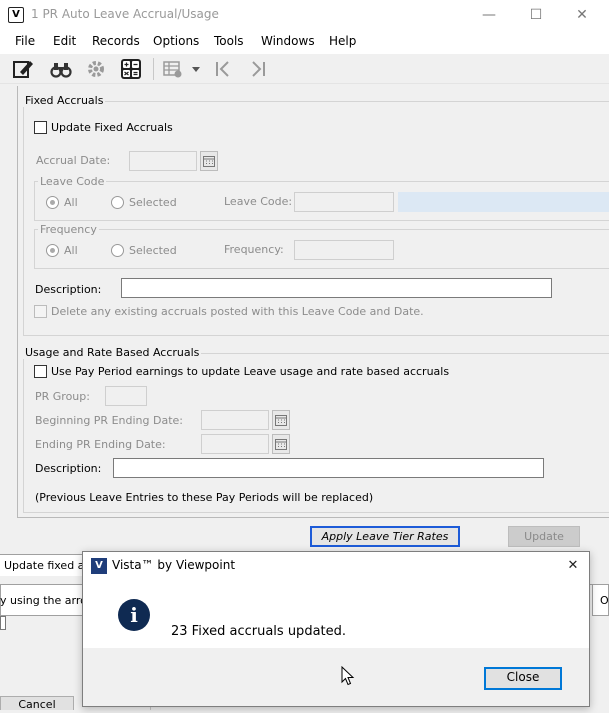 This screenshot has width=609, height=713. What do you see at coordinates (342, 41) in the screenshot?
I see `menu-help: Help` at bounding box center [342, 41].